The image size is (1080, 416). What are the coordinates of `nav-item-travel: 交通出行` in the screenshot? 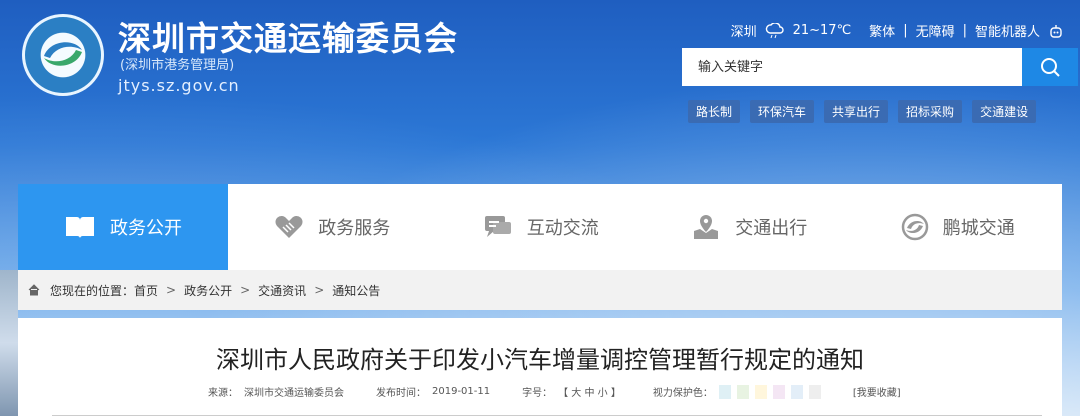 It's located at (749, 227).